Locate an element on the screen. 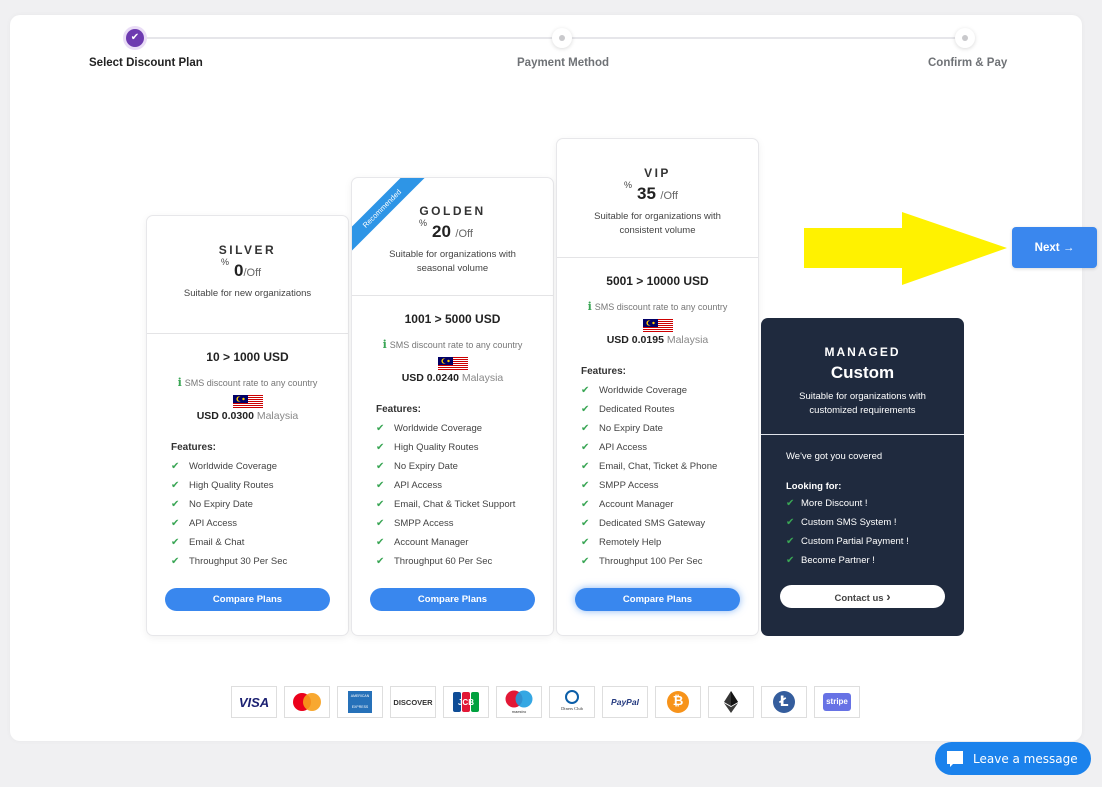  feature-item: ✔ Account Manager is located at coordinates (464, 542).